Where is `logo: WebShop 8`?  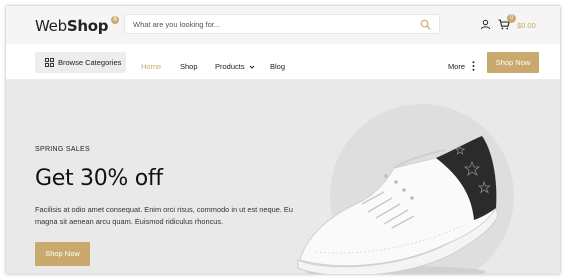
logo: WebShop 8 is located at coordinates (77, 25).